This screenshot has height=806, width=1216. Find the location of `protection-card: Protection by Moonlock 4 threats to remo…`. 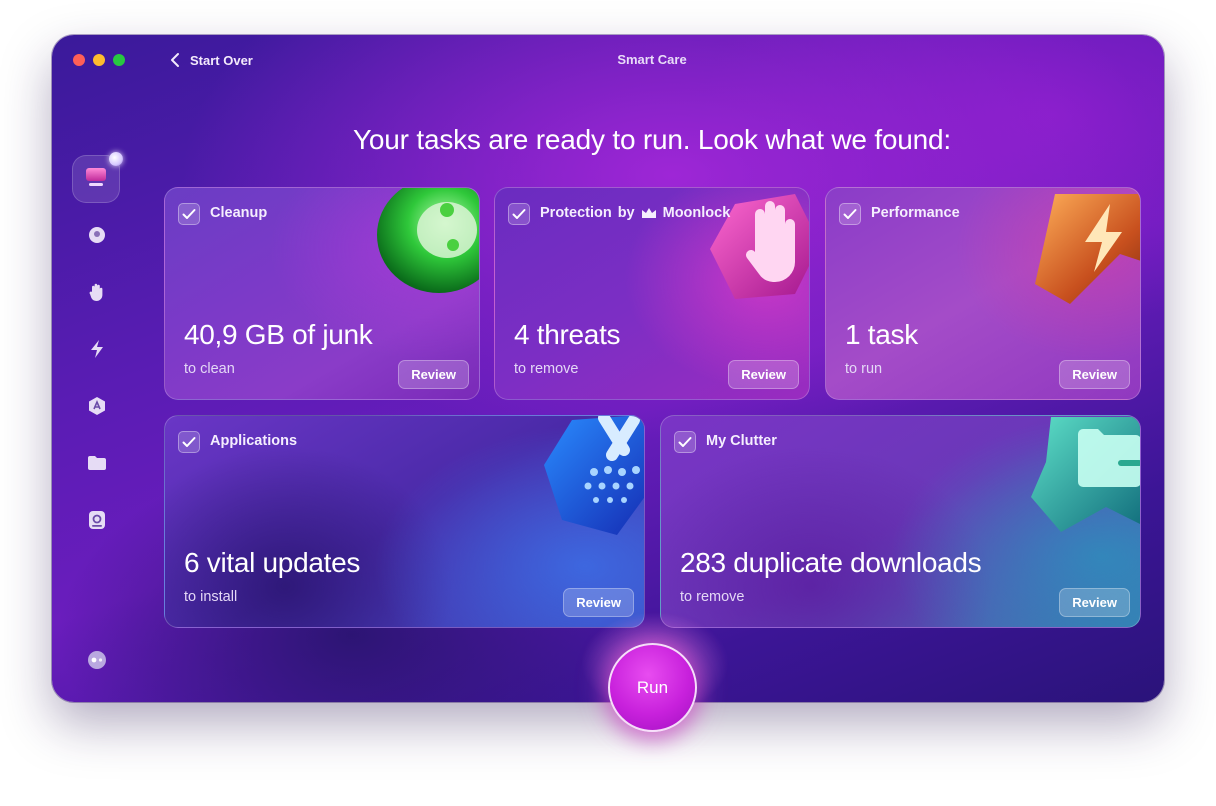

protection-card: Protection by Moonlock 4 threats to remo… is located at coordinates (652, 293).